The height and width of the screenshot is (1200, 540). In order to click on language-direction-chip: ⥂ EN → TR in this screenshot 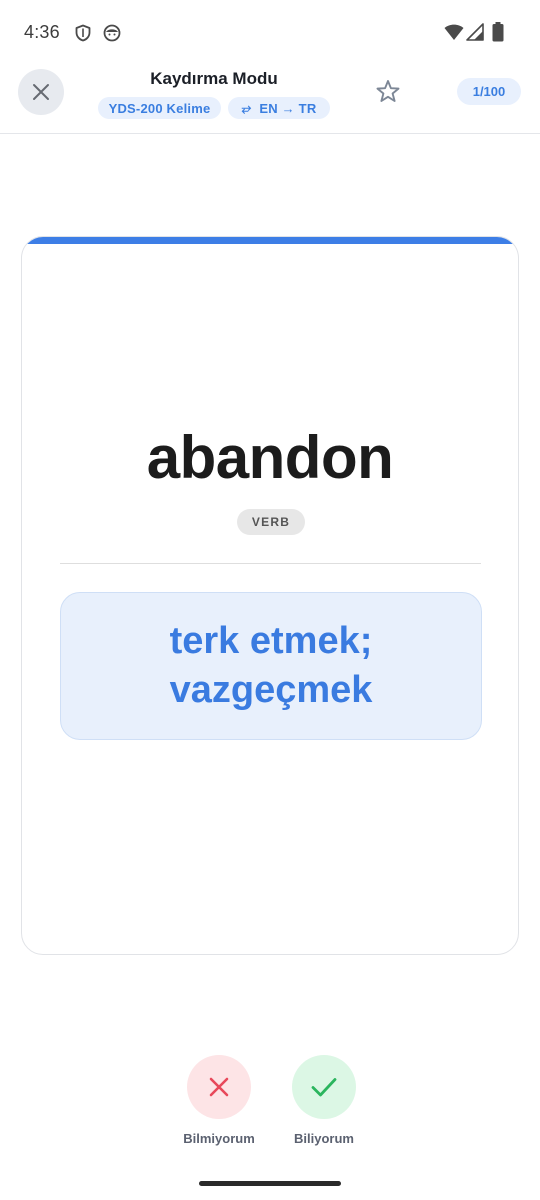, I will do `click(279, 108)`.